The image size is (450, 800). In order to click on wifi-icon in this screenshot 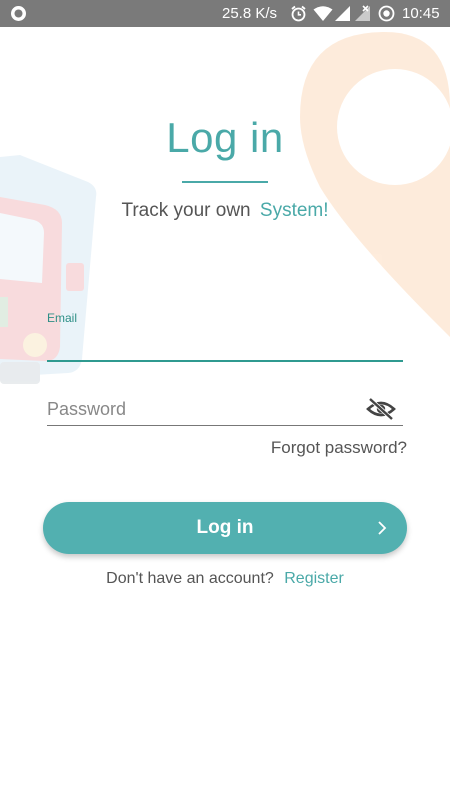, I will do `click(323, 13)`.